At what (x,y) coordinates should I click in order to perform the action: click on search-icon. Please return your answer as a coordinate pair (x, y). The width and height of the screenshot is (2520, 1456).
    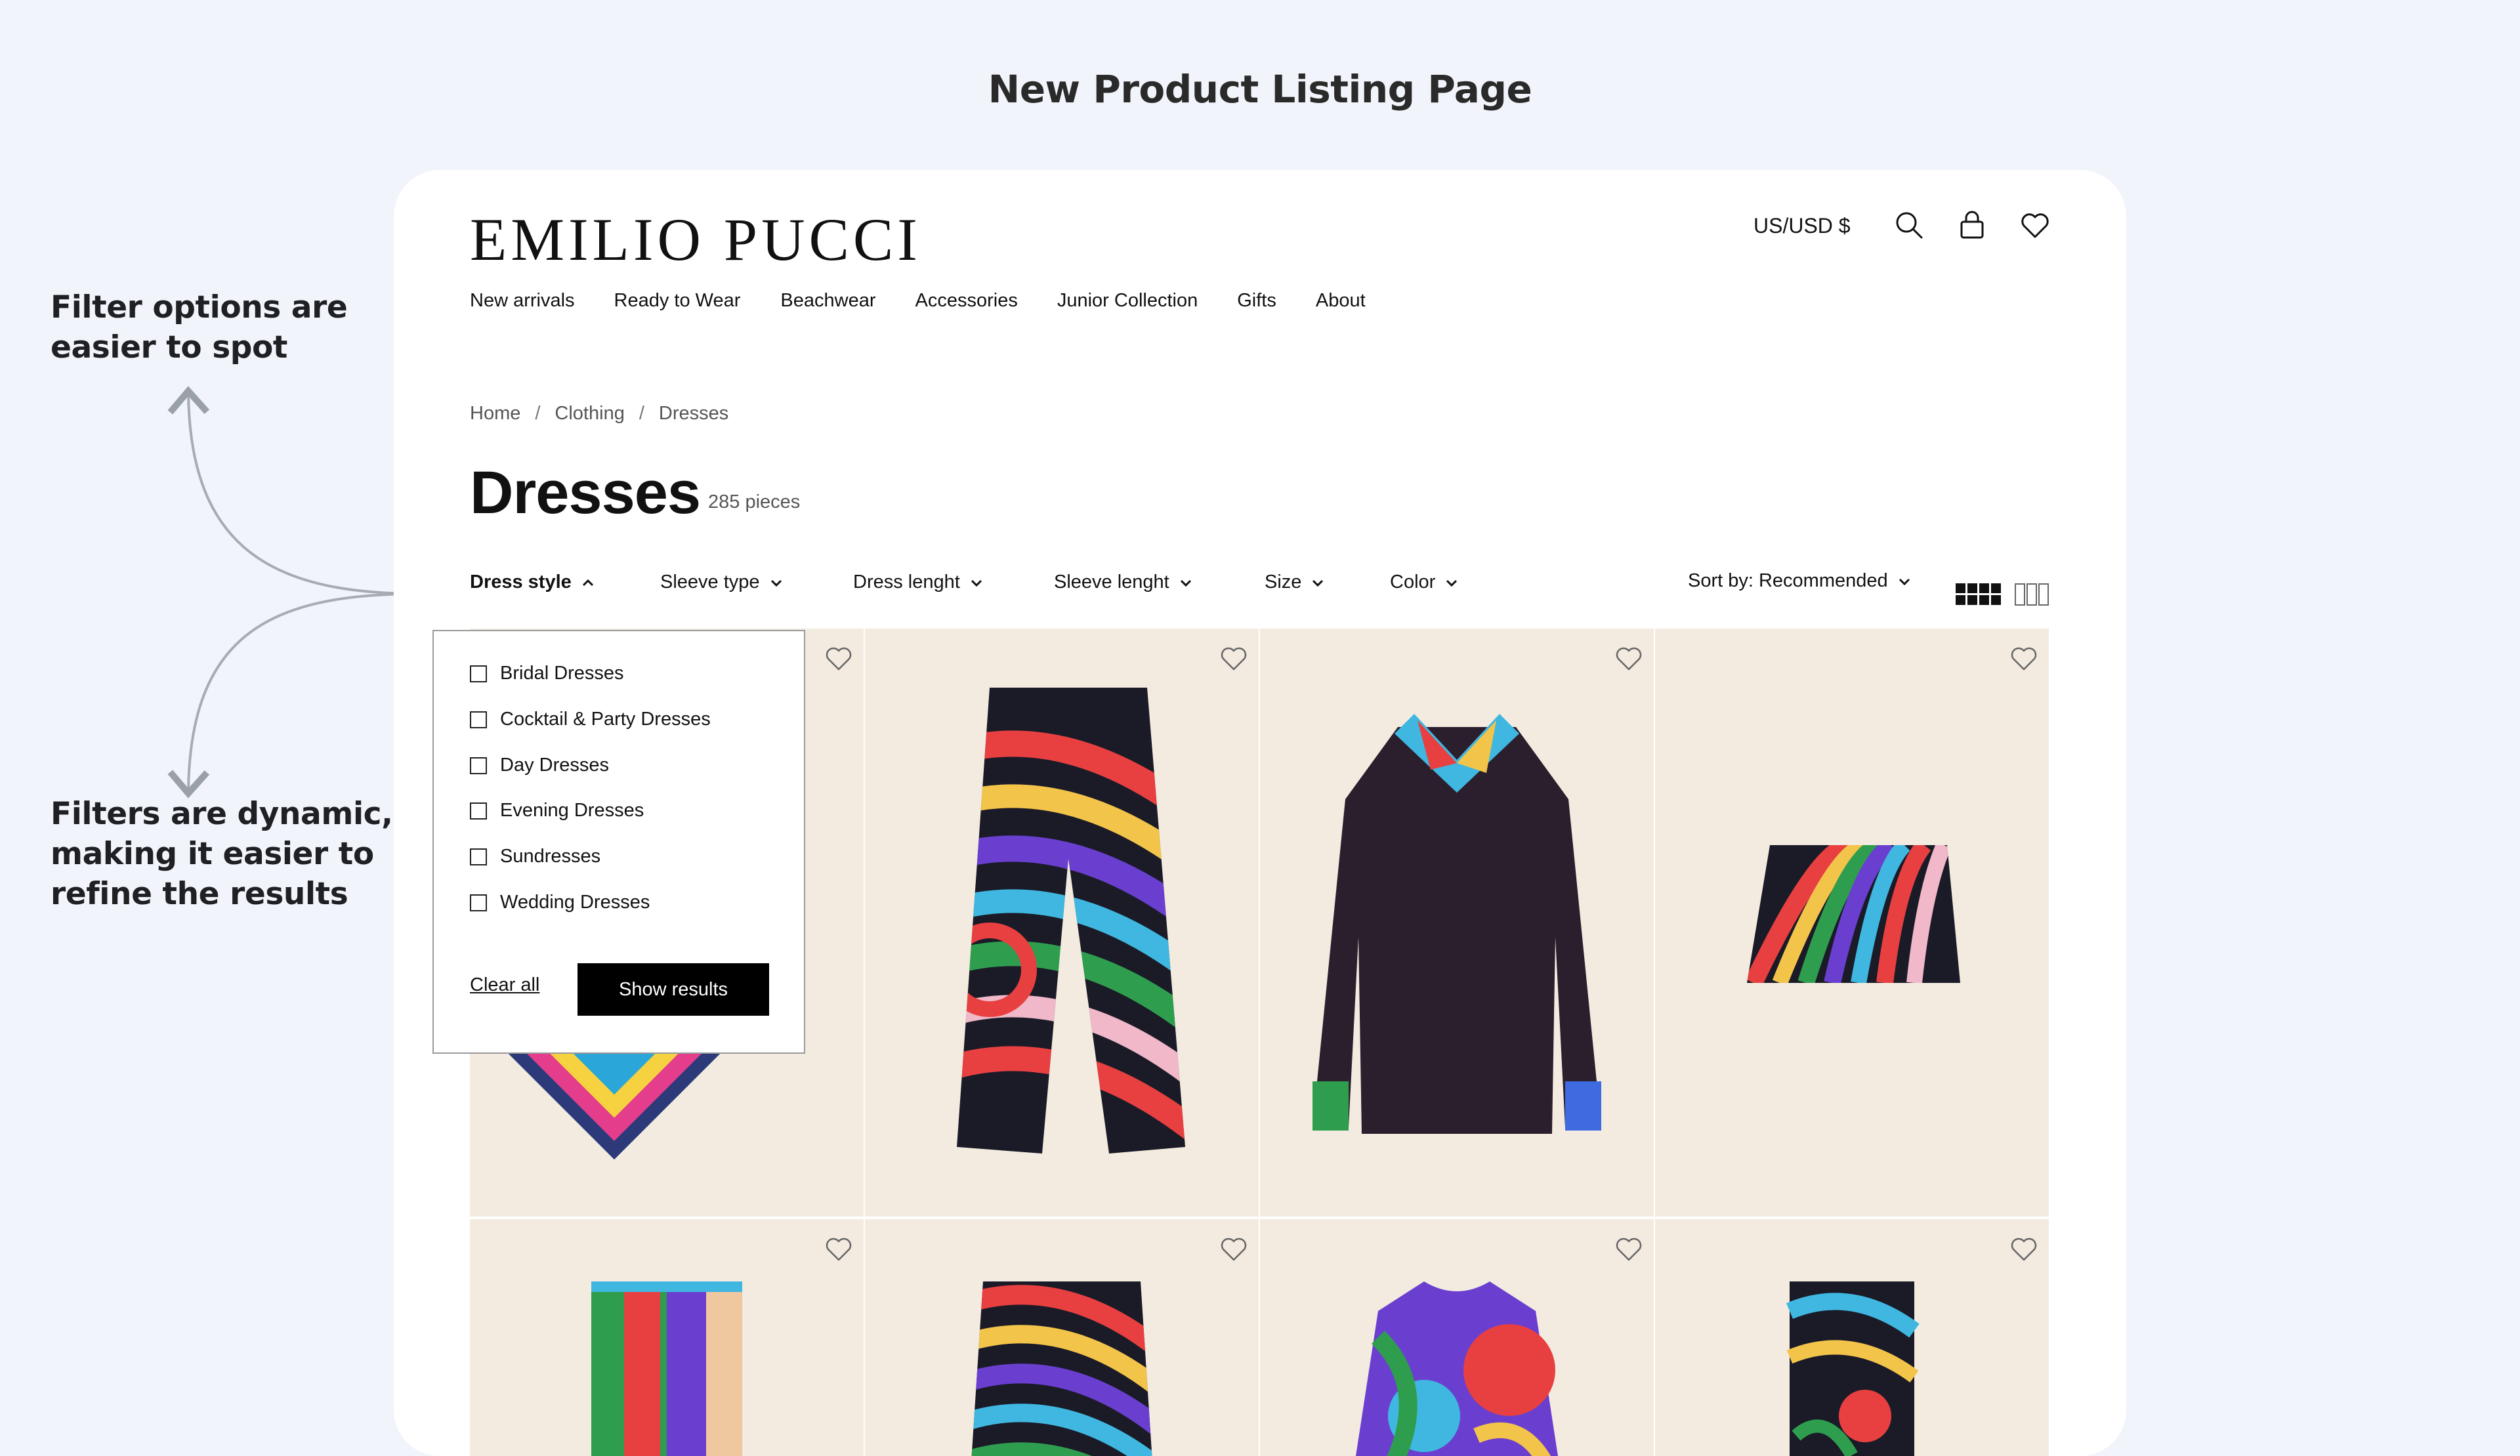
    Looking at the image, I should click on (1909, 225).